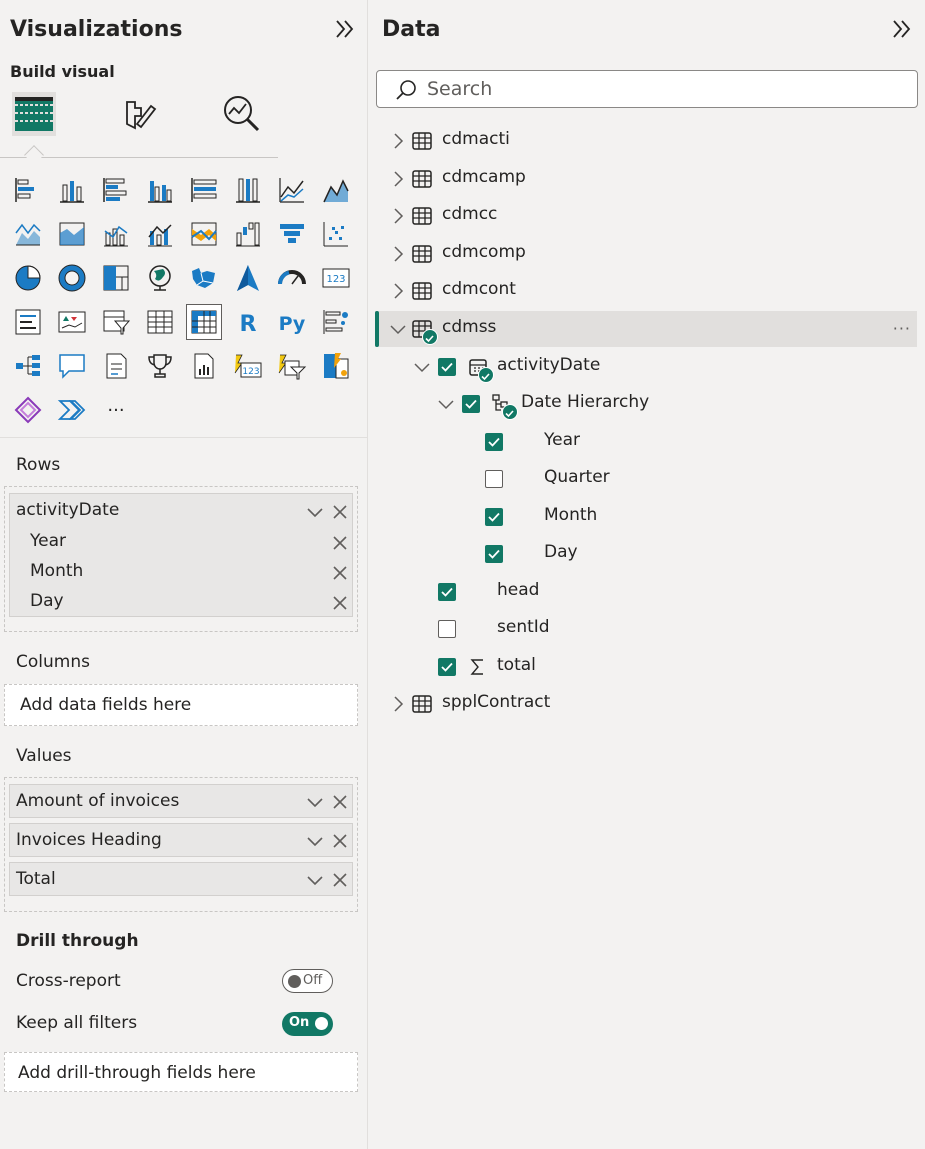 This screenshot has width=925, height=1149. What do you see at coordinates (116, 410) in the screenshot?
I see `more-visuals-icon: ···` at bounding box center [116, 410].